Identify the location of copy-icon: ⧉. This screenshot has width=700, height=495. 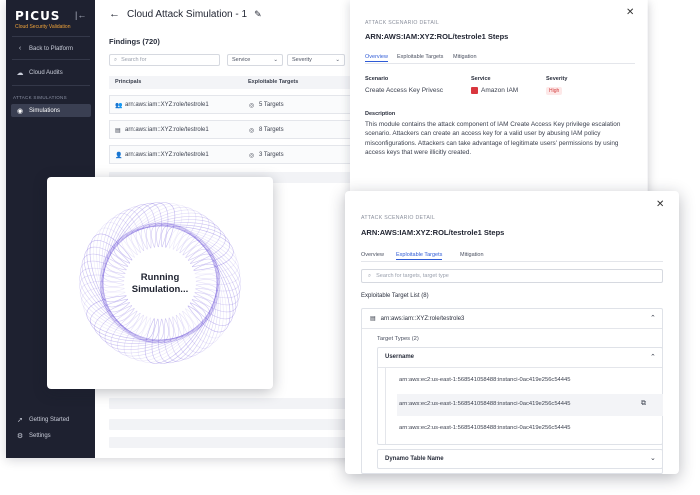
(643, 404).